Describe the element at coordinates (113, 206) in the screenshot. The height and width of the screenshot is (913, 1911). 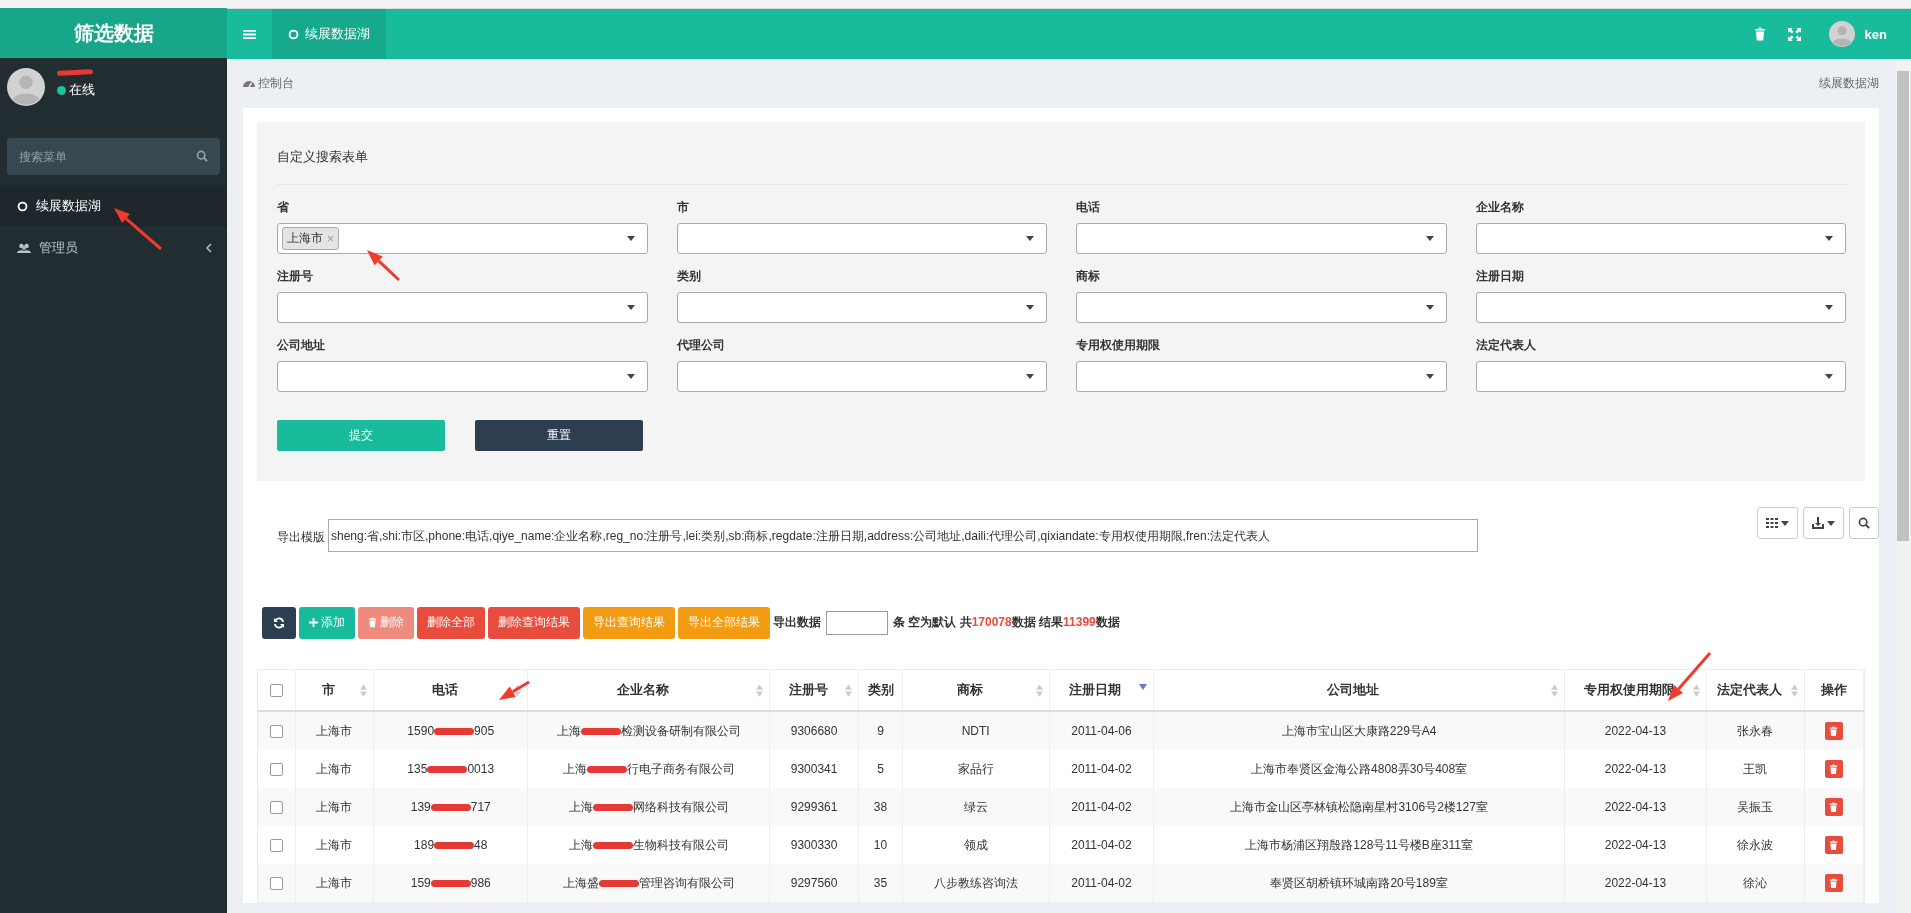
I see `sidebar-item: 续展数据湖` at that location.